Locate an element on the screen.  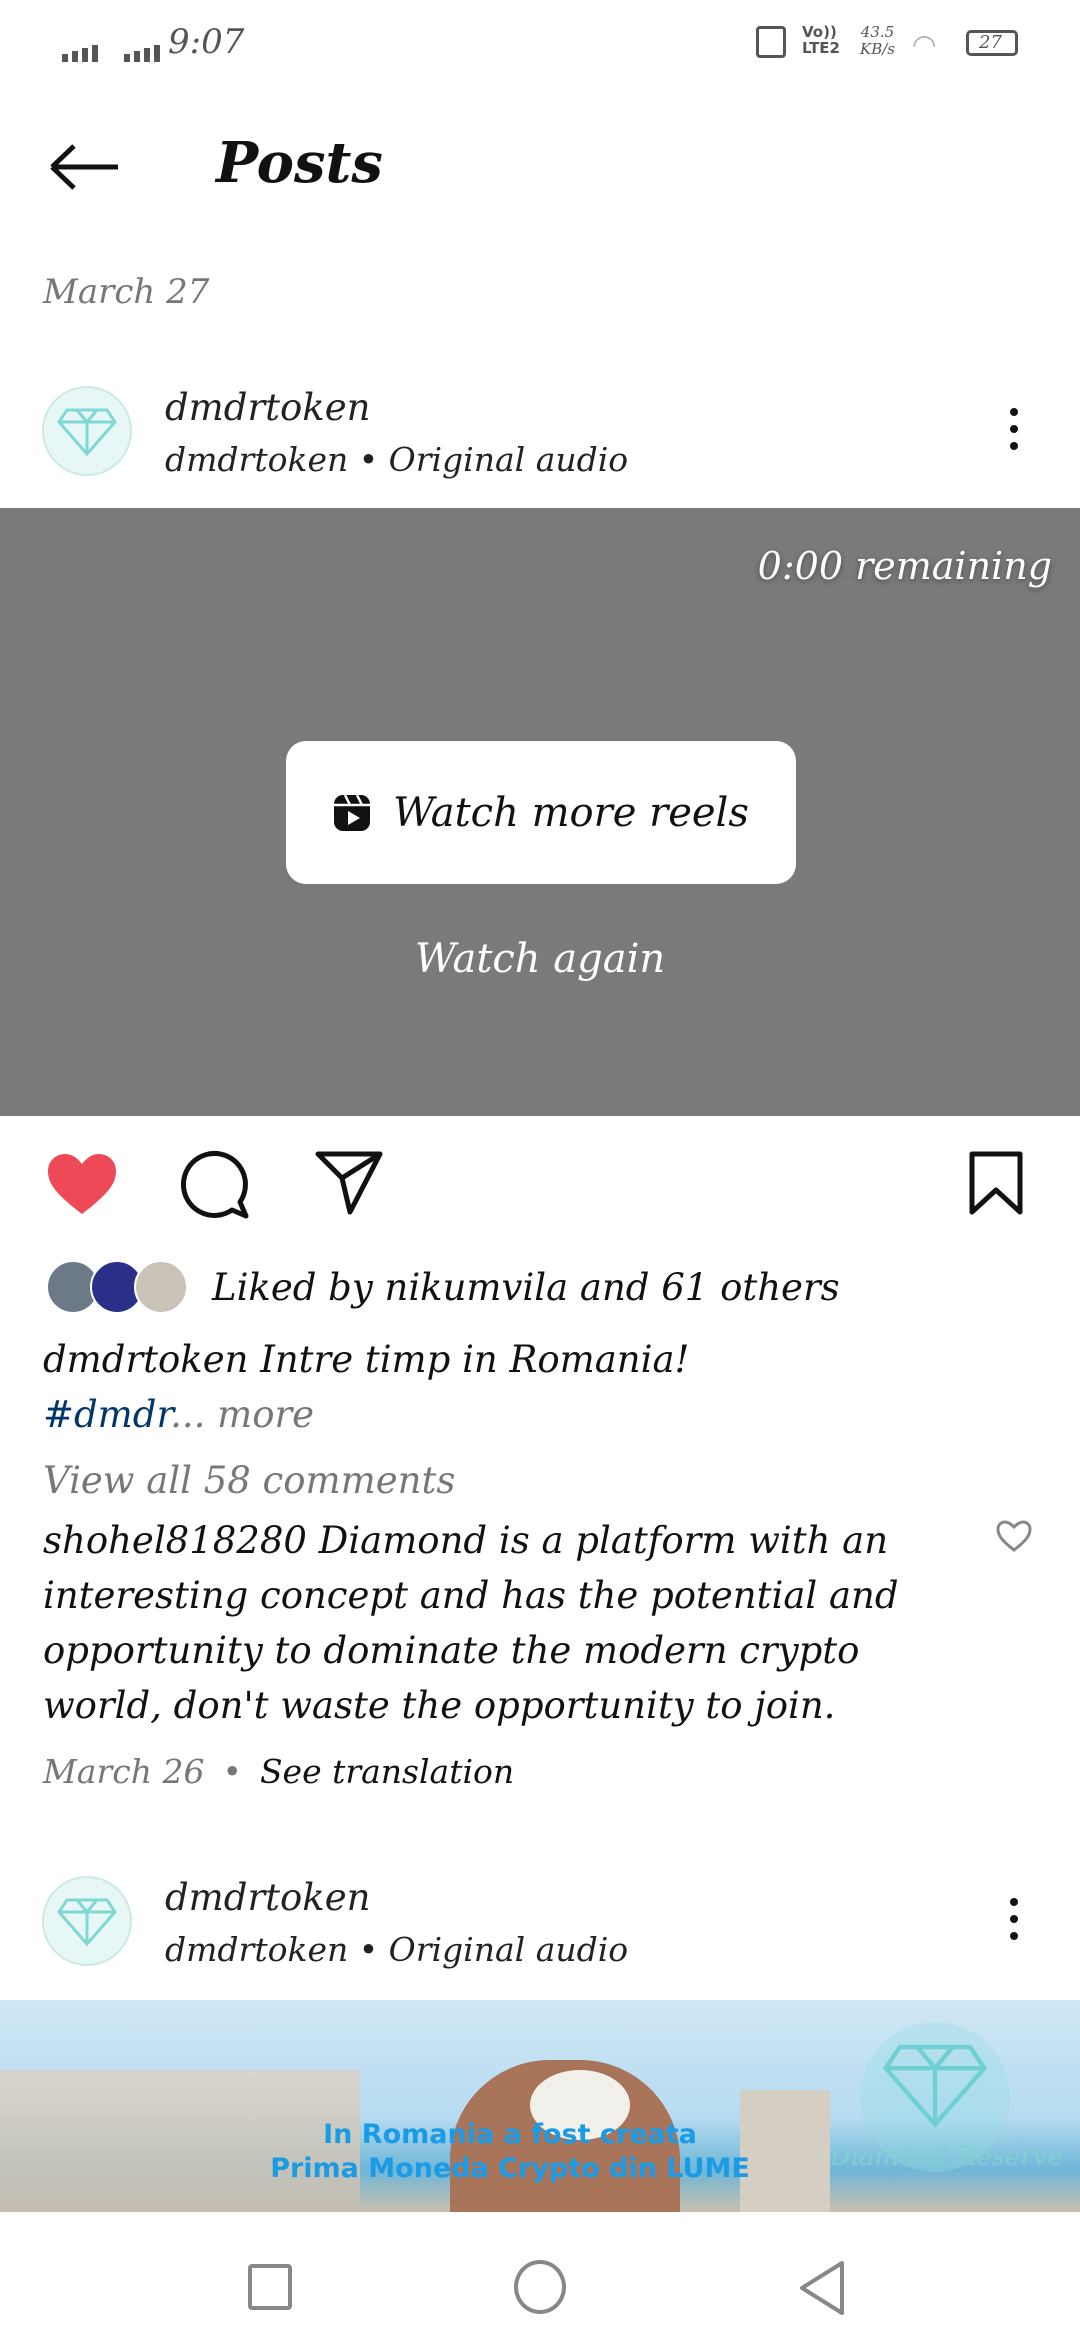
battery-icon: 27 is located at coordinates (992, 43).